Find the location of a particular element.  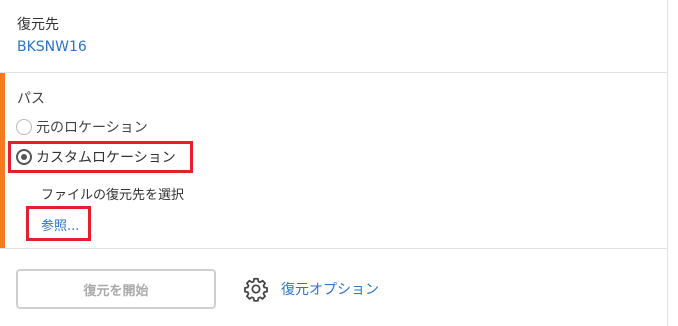

destination-label: 復元先 is located at coordinates (38, 25).